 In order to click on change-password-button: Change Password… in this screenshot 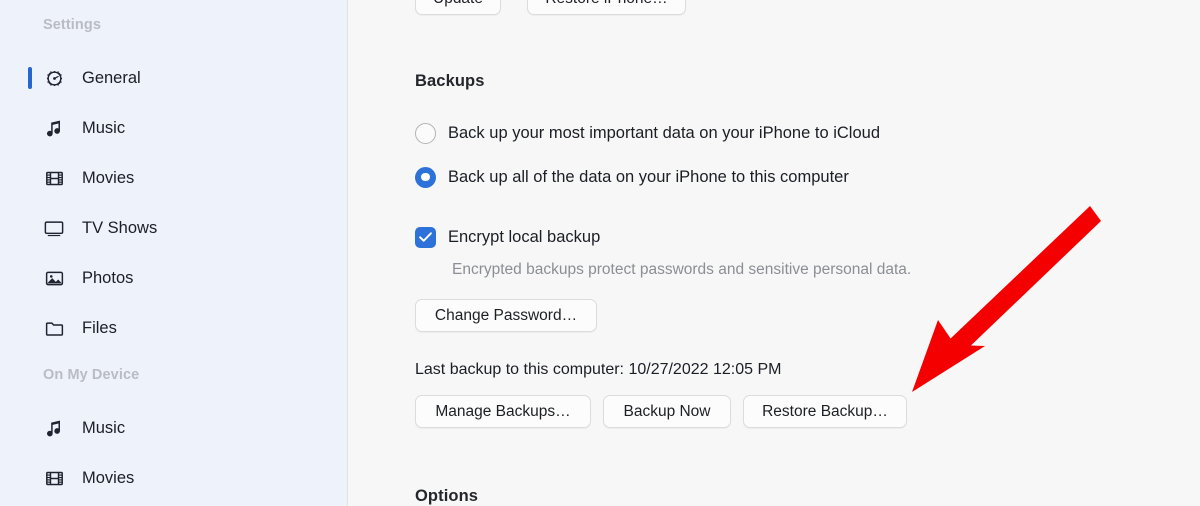, I will do `click(506, 315)`.